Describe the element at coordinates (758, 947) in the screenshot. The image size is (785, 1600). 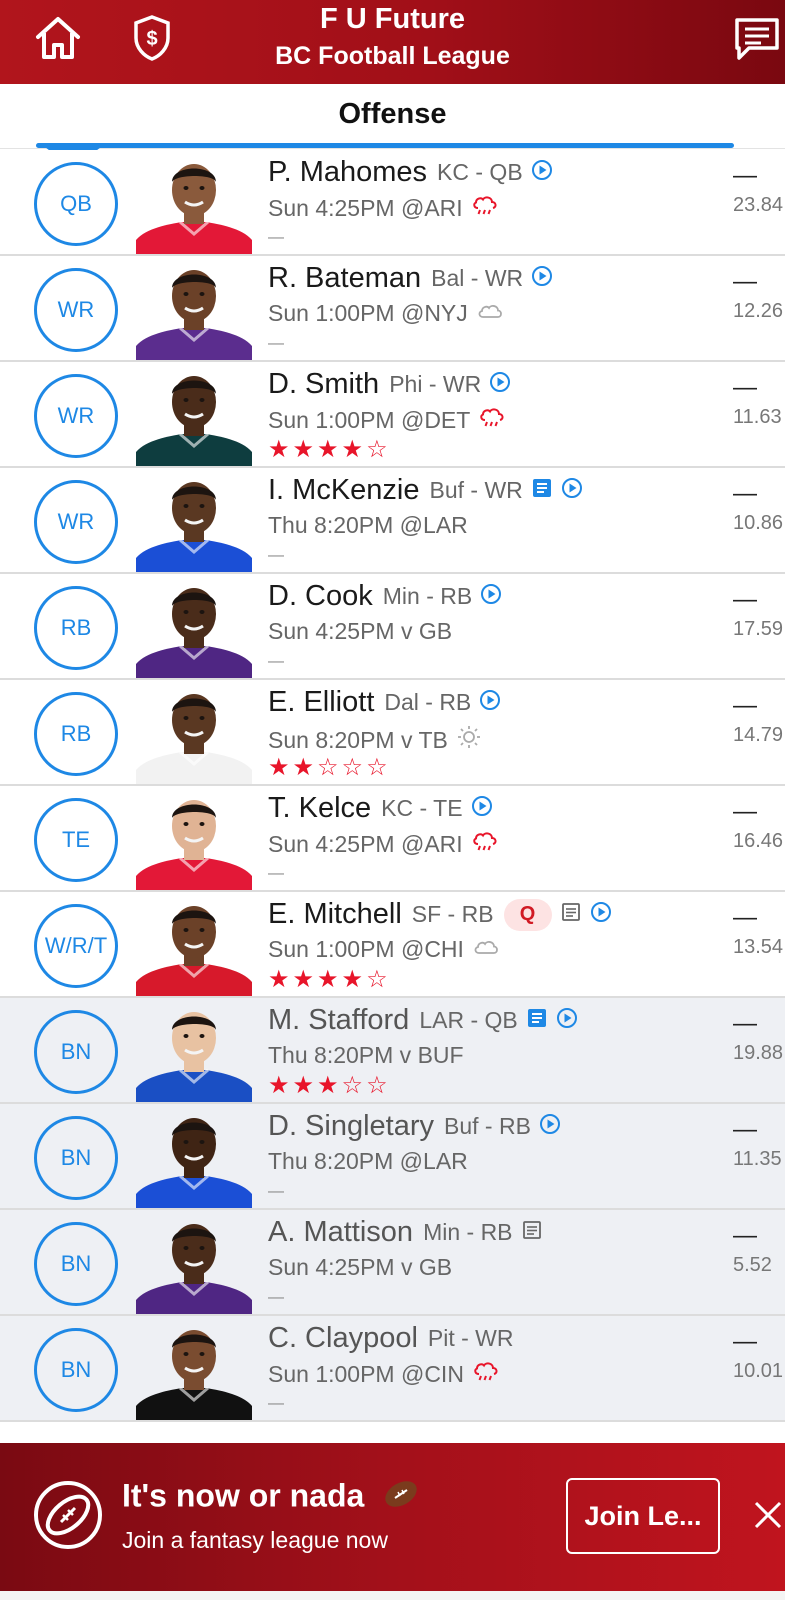
I see `projected-points: 13.54` at that location.